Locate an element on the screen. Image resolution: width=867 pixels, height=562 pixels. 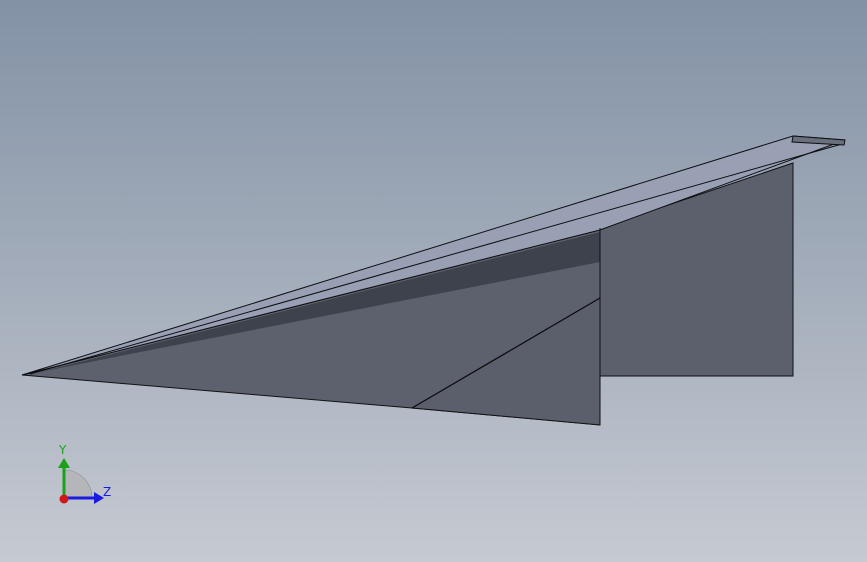
y-arrow-icon is located at coordinates (64, 463).